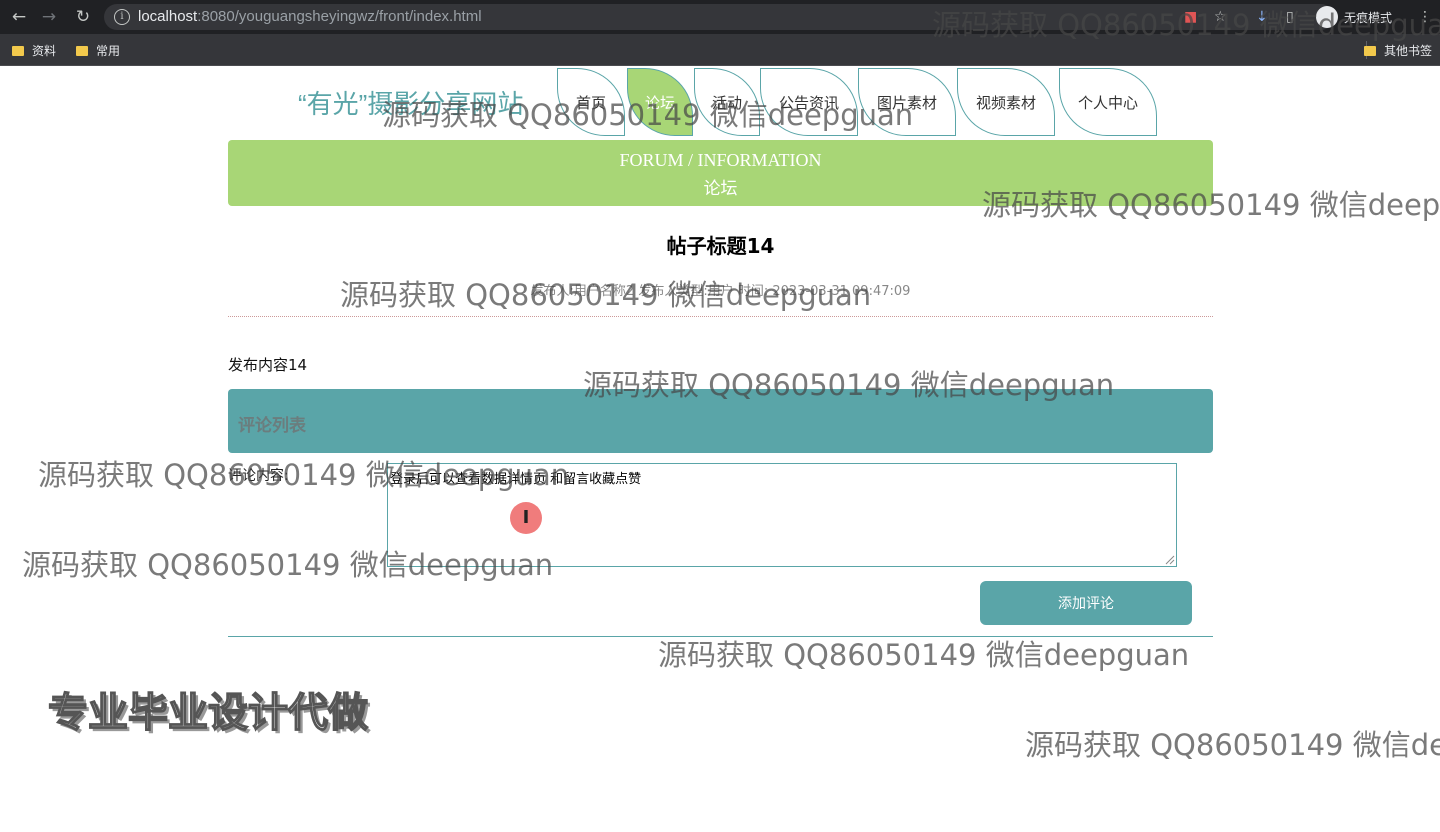 This screenshot has width=1440, height=832. I want to click on menu-icon: ⋮, so click(1425, 17).